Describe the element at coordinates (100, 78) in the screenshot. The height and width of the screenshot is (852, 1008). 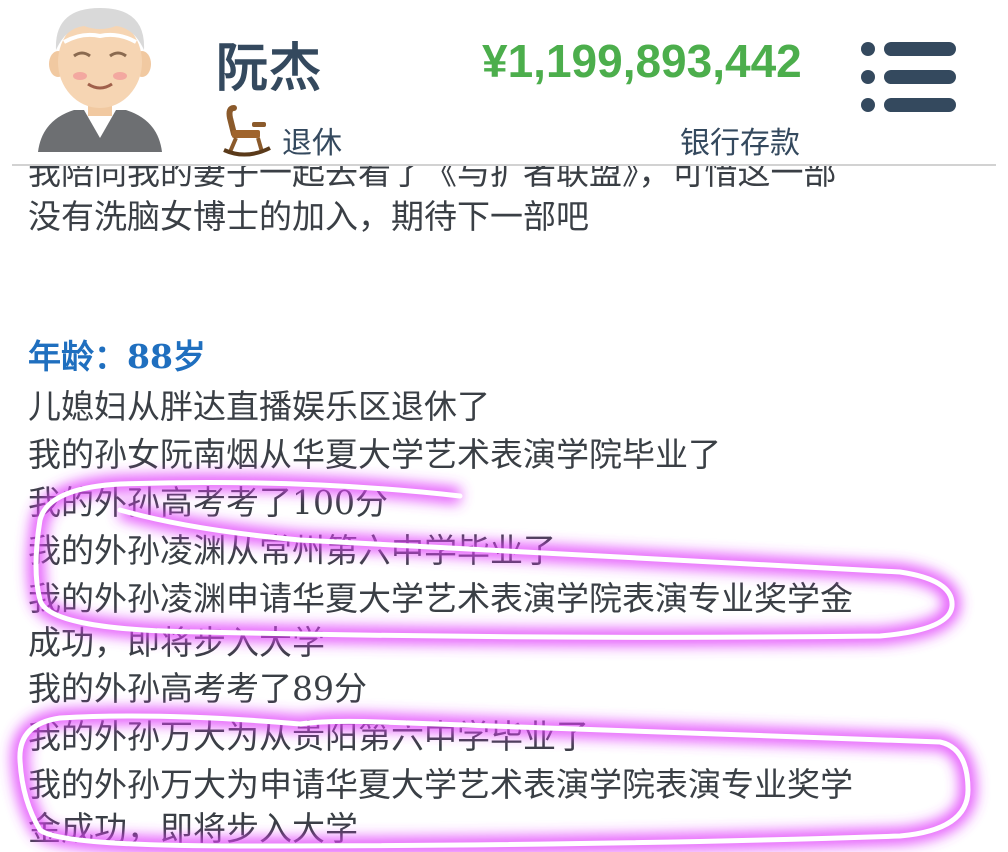
I see `old-man-avatar-icon` at that location.